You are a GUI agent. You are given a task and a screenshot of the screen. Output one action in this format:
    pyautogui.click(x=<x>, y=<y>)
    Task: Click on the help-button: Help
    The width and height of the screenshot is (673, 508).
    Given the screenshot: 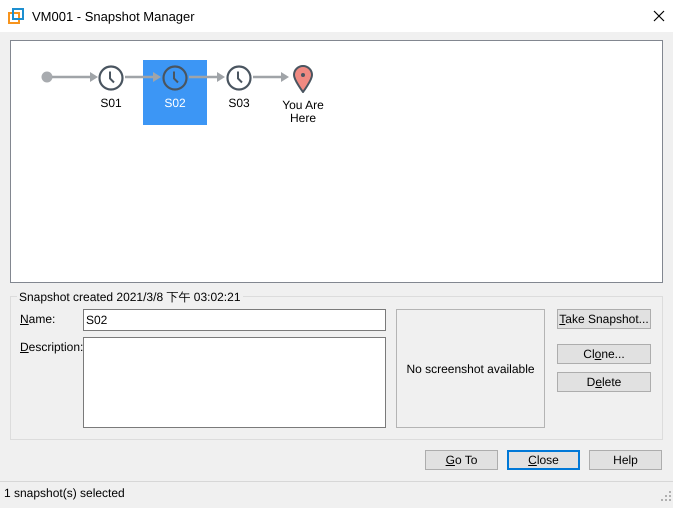 What is the action you would take?
    pyautogui.click(x=625, y=460)
    